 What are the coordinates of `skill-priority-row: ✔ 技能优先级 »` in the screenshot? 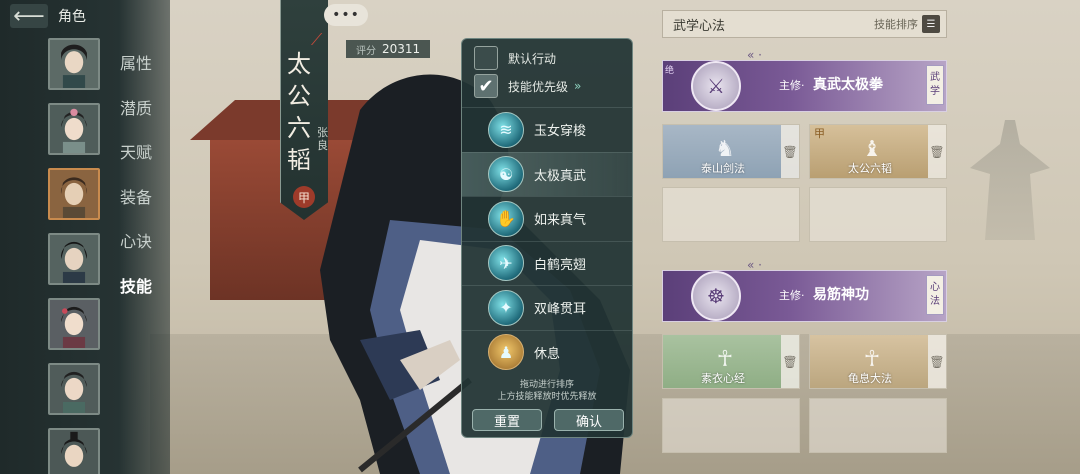 It's located at (527, 86).